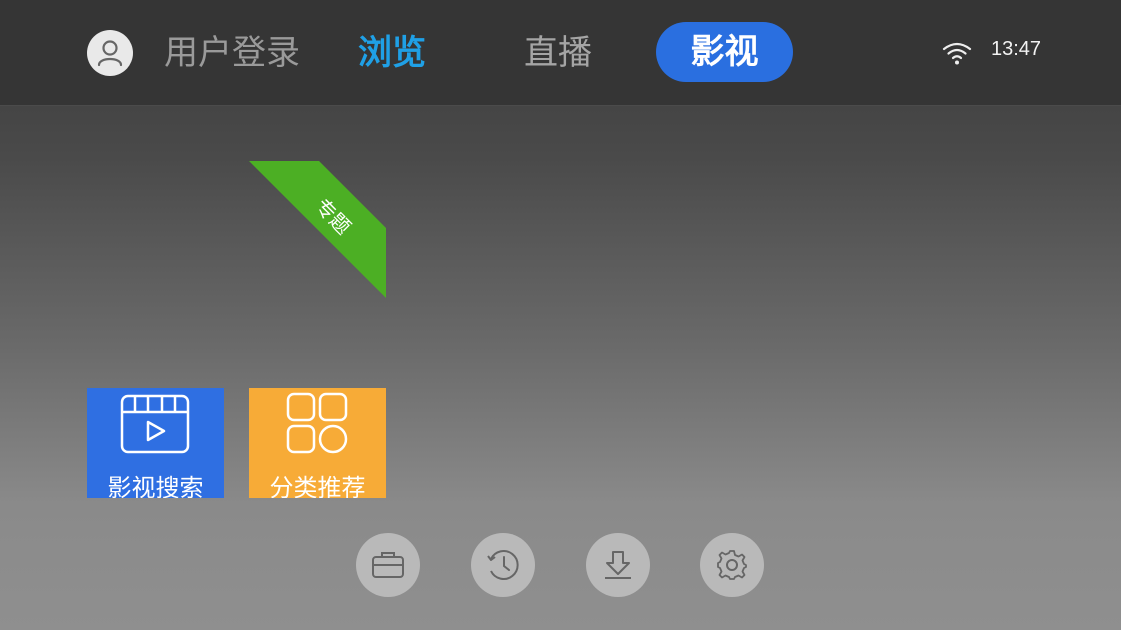 This screenshot has width=1121, height=630. What do you see at coordinates (1016, 49) in the screenshot?
I see `status-time: 13:47` at bounding box center [1016, 49].